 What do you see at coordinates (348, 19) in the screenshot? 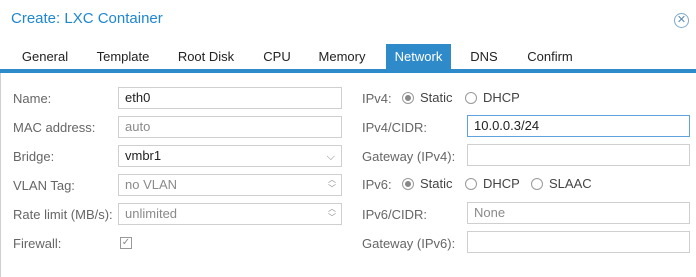
I see `title-bar: Create: LXC Container ✕` at bounding box center [348, 19].